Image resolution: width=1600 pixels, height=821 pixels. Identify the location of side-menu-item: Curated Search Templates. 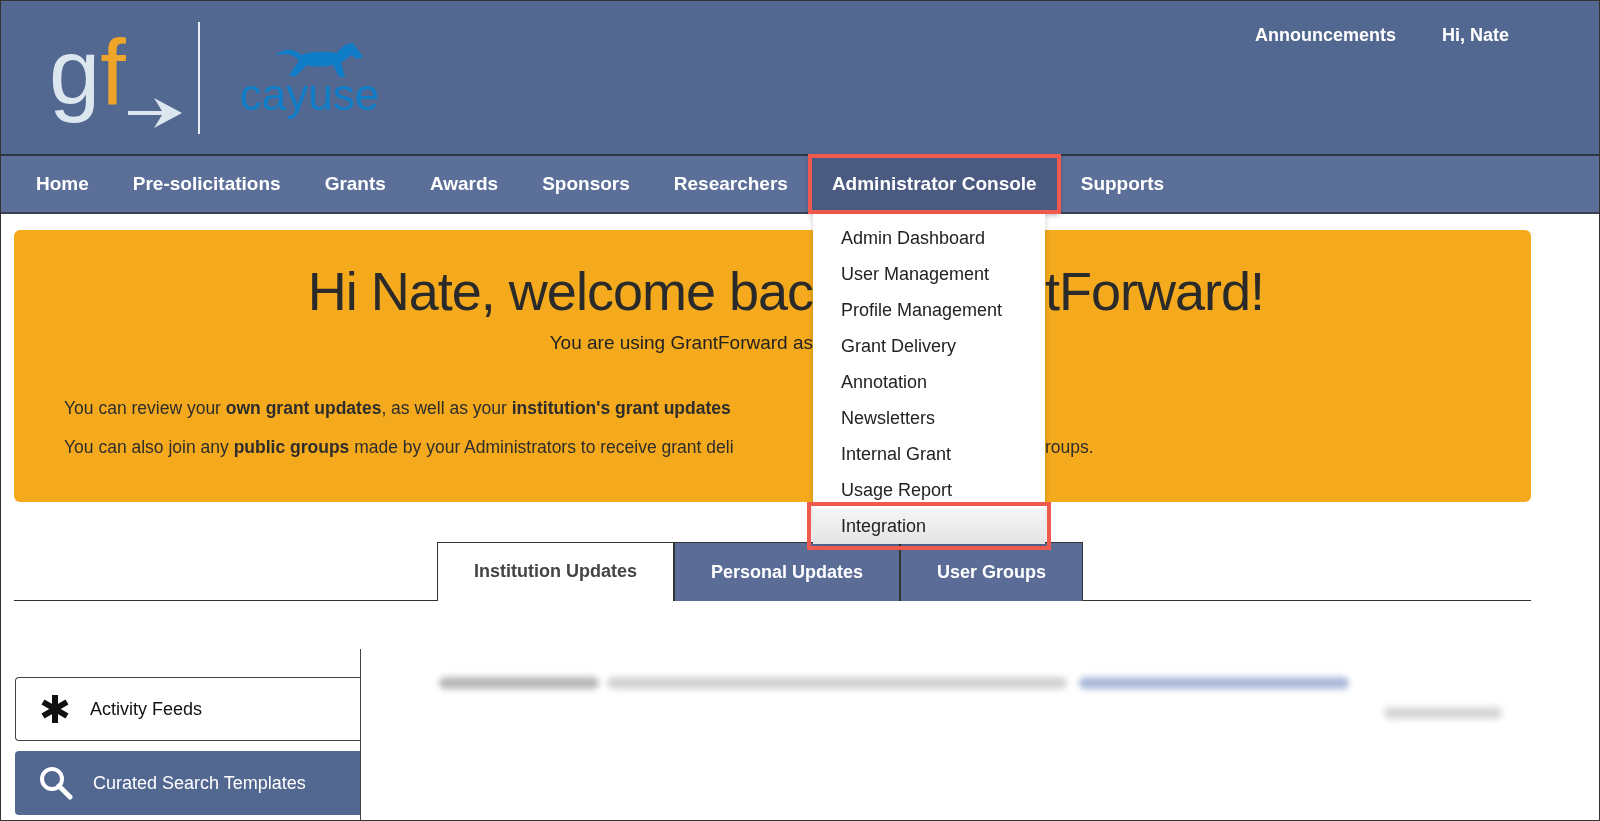
(187, 783).